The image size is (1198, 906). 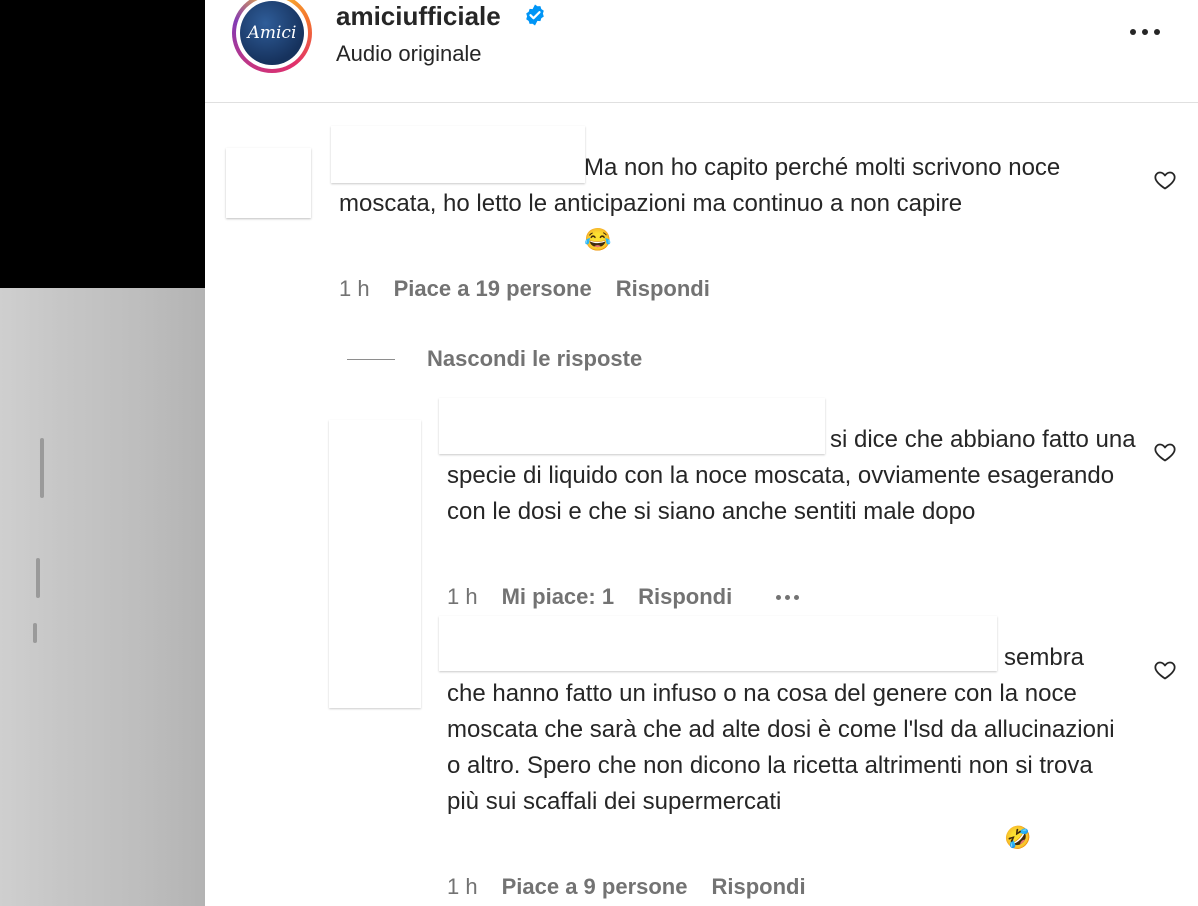 I want to click on more-options-icon, so click(x=788, y=597).